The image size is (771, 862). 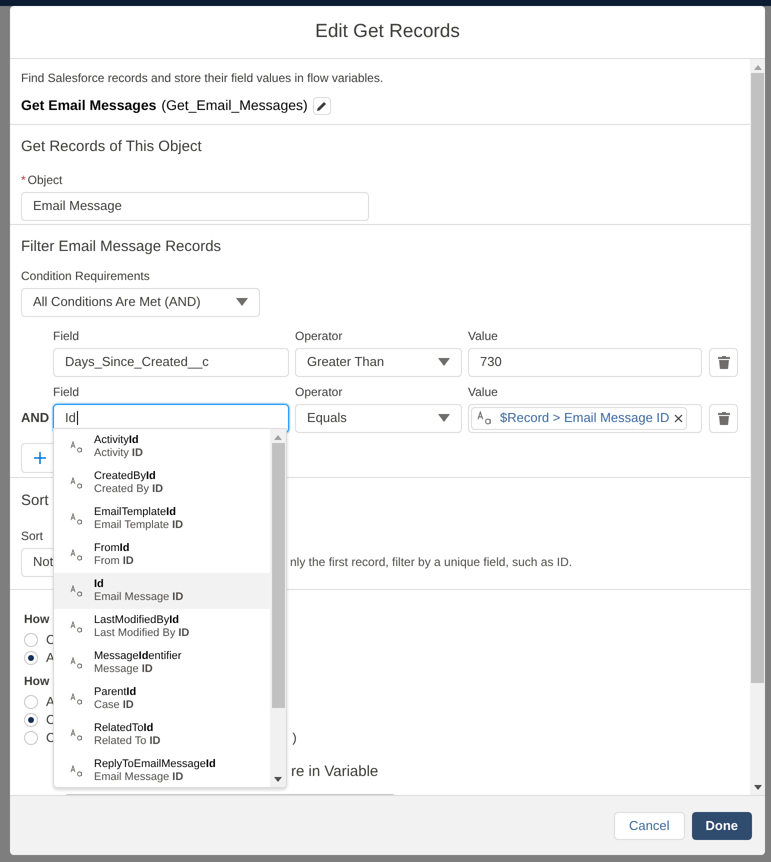 I want to click on cancel-button: Cancel, so click(x=649, y=826).